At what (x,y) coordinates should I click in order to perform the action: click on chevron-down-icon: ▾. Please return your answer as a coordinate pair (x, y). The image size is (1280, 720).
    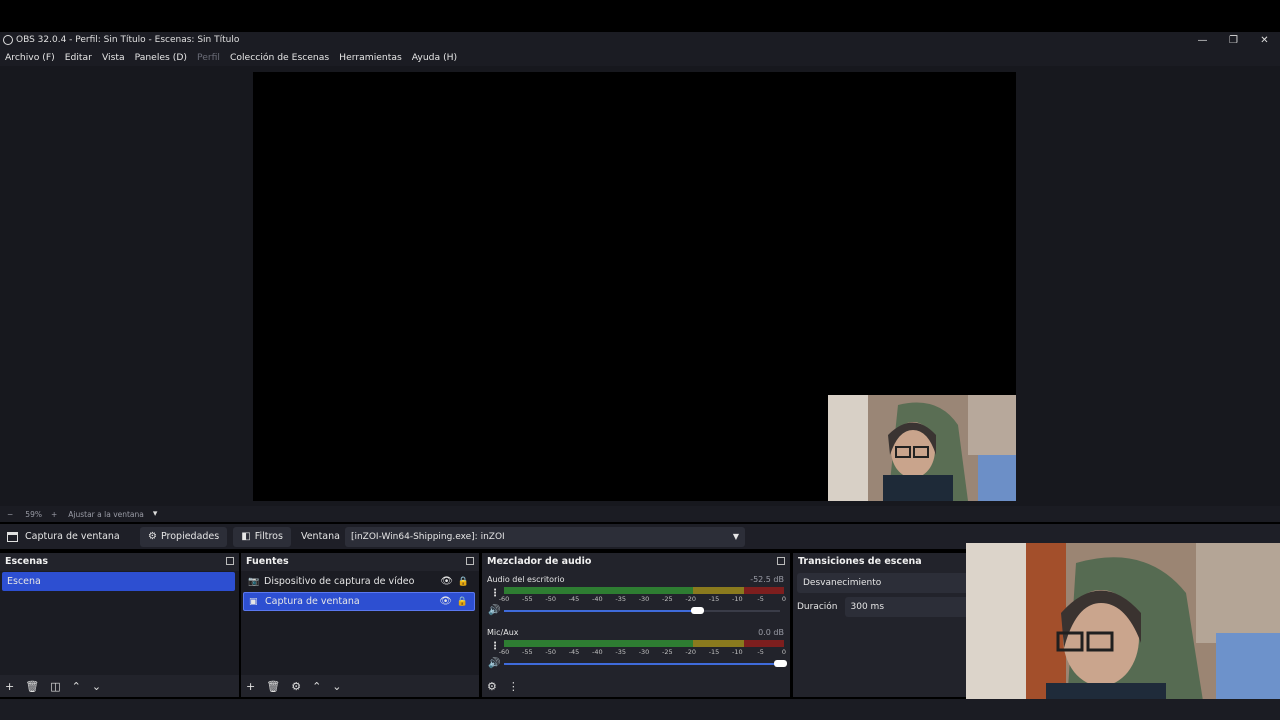
    Looking at the image, I should click on (155, 514).